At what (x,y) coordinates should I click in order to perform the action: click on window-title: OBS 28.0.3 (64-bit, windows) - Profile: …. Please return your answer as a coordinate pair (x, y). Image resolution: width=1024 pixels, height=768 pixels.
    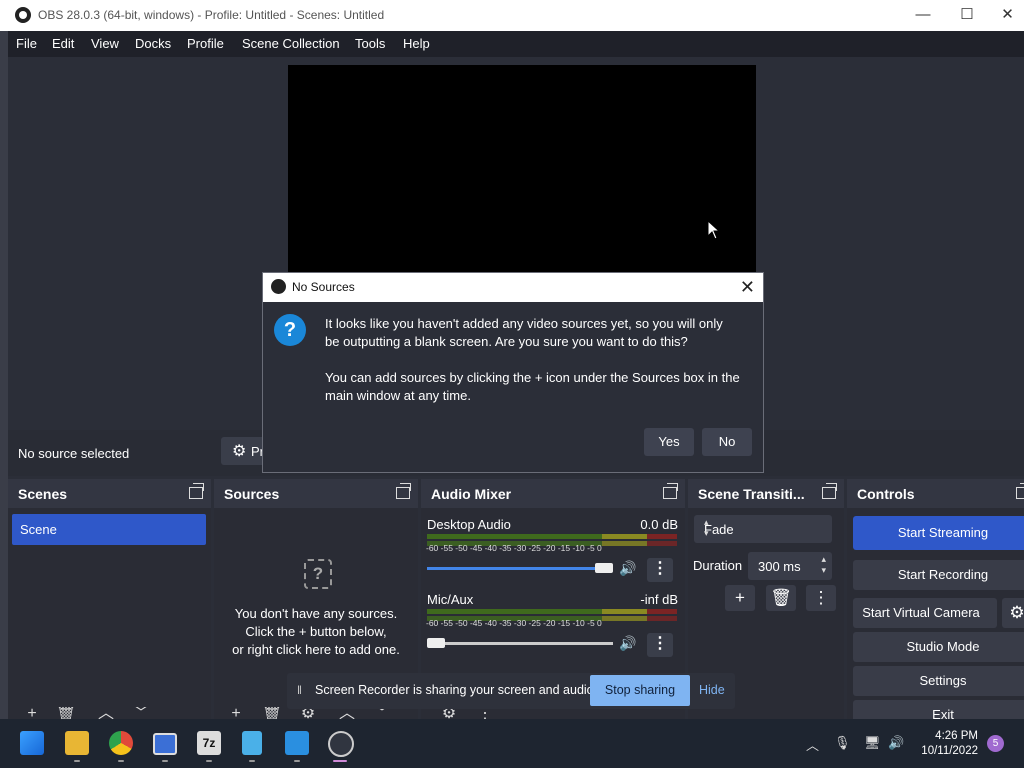
    Looking at the image, I should click on (211, 15).